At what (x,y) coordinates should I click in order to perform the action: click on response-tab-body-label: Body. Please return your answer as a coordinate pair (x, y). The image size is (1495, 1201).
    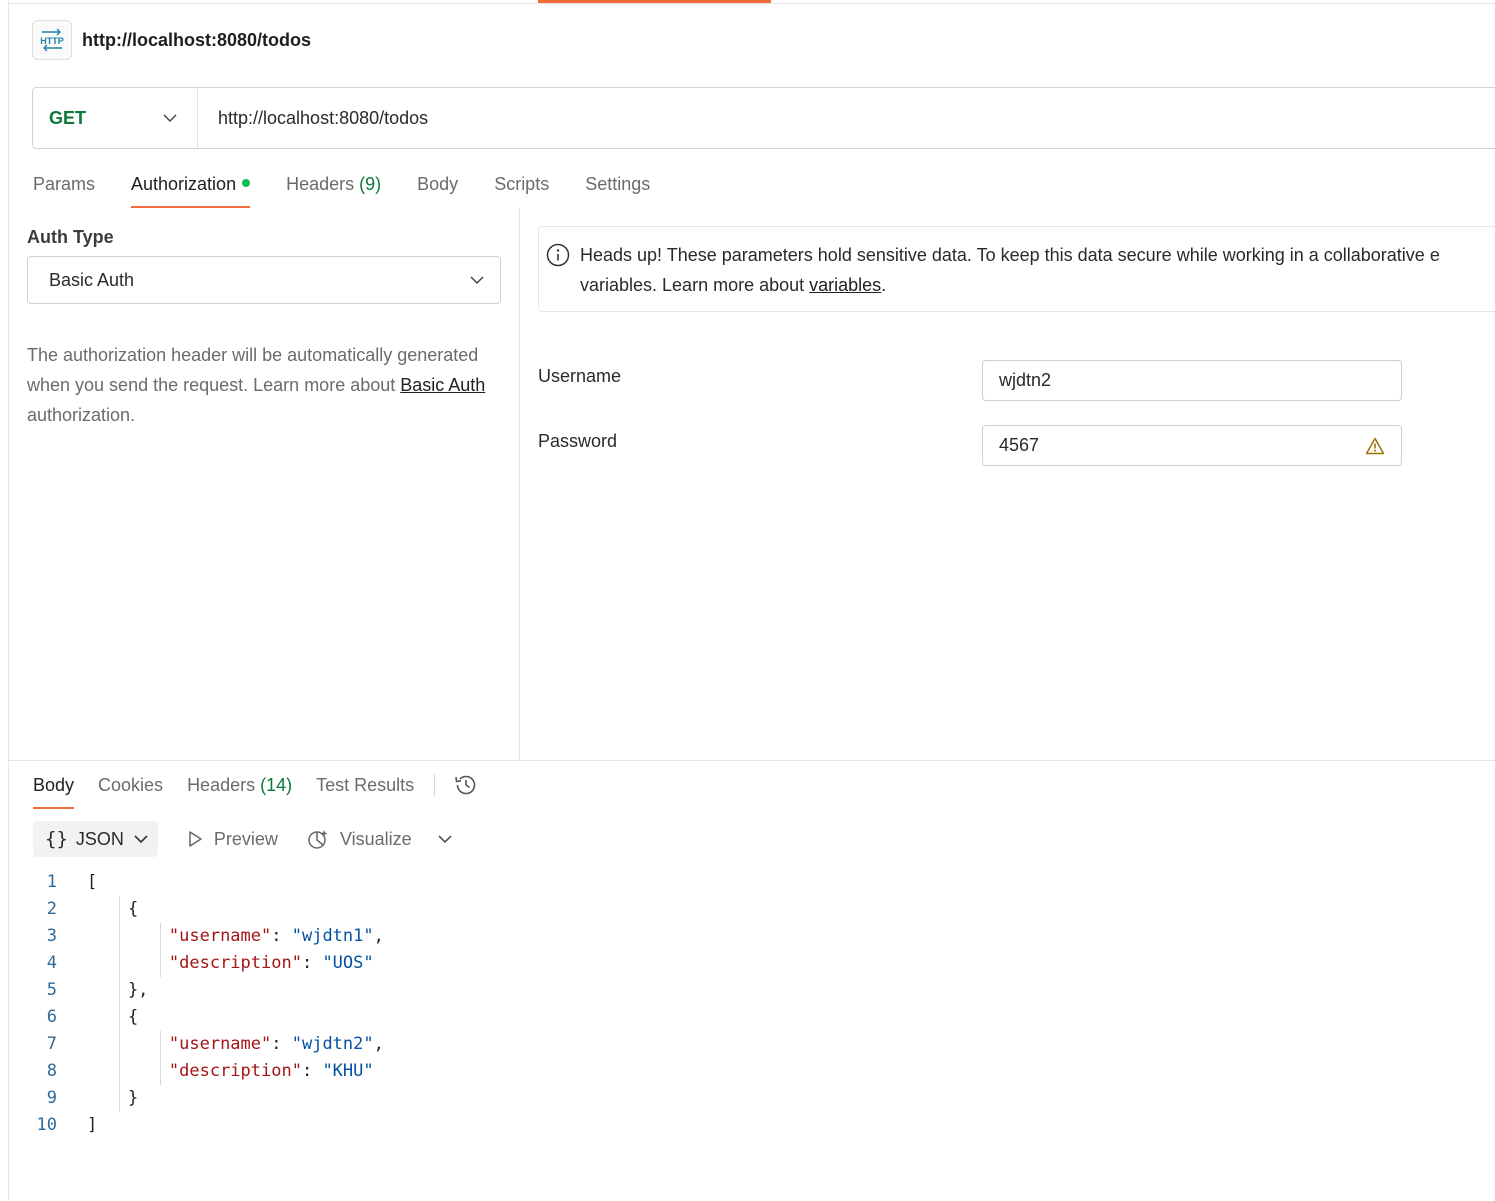
    Looking at the image, I should click on (54, 785).